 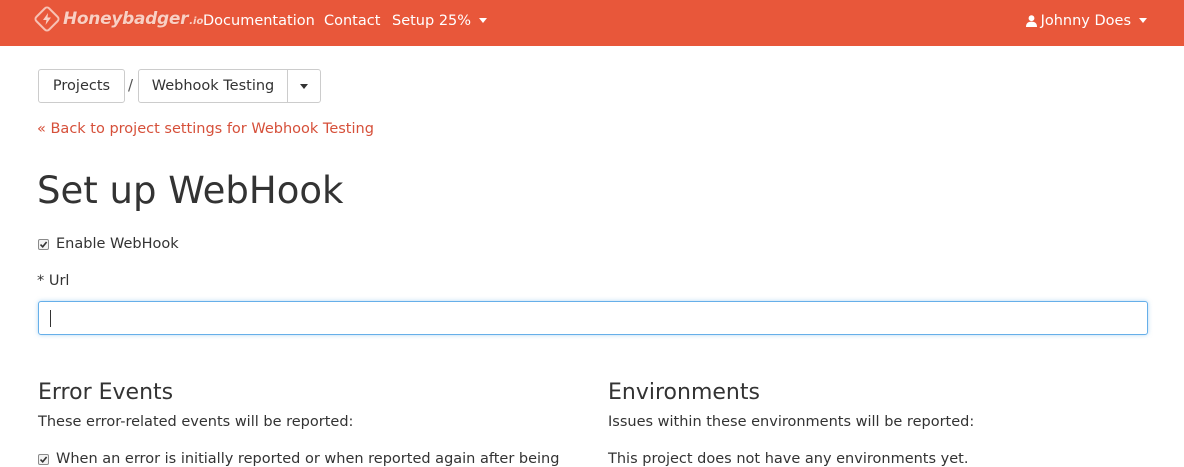 I want to click on breadcrumb-dropdown-toggle, so click(x=304, y=86).